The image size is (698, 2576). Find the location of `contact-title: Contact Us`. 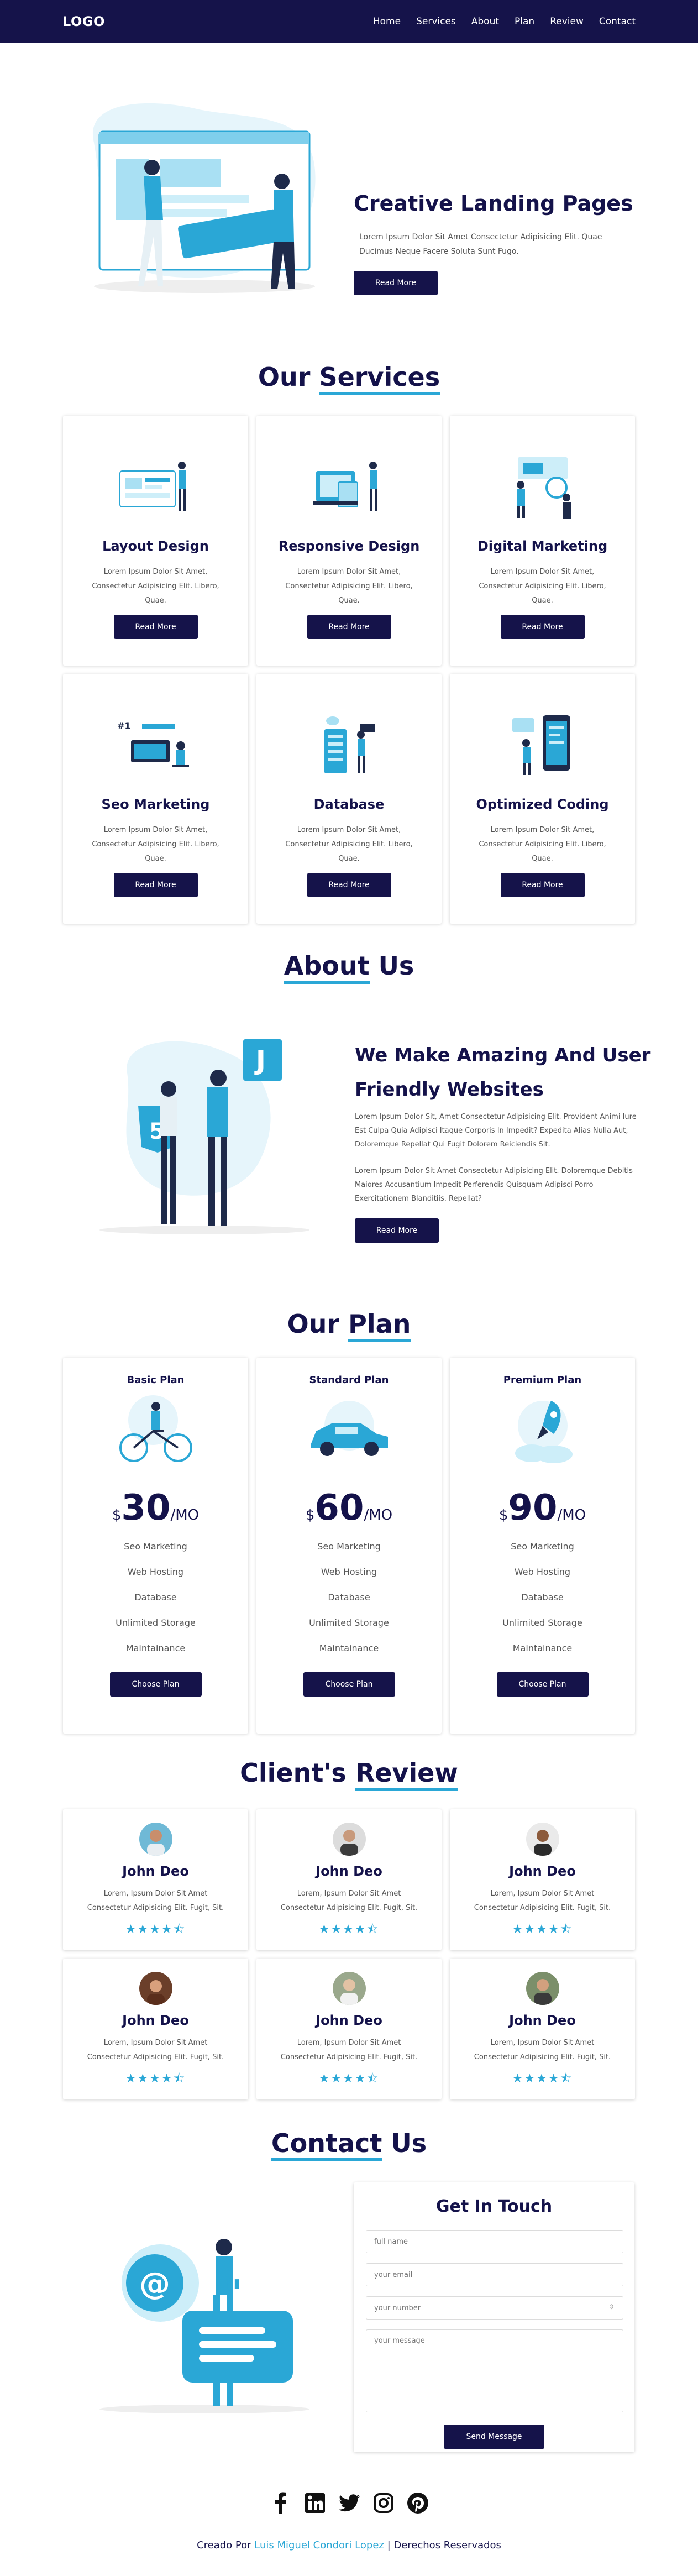

contact-title: Contact Us is located at coordinates (349, 2144).